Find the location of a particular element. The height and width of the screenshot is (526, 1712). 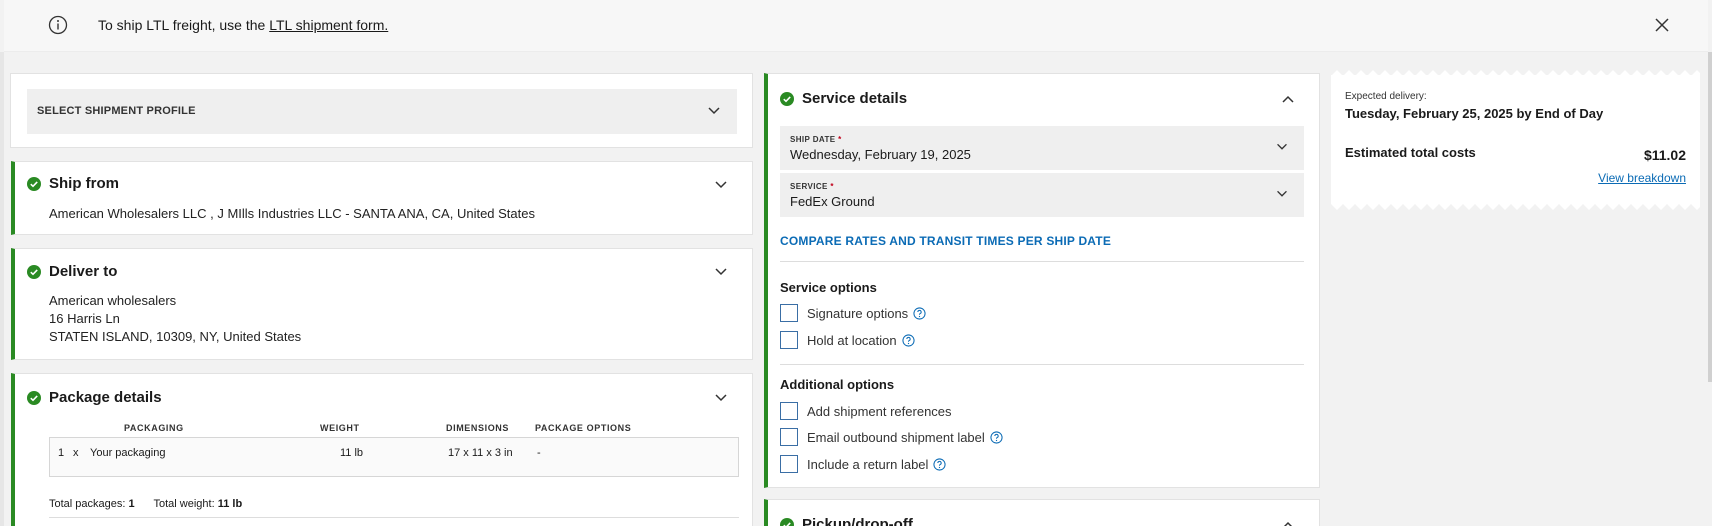

include-return-label-checkbox is located at coordinates (789, 464).